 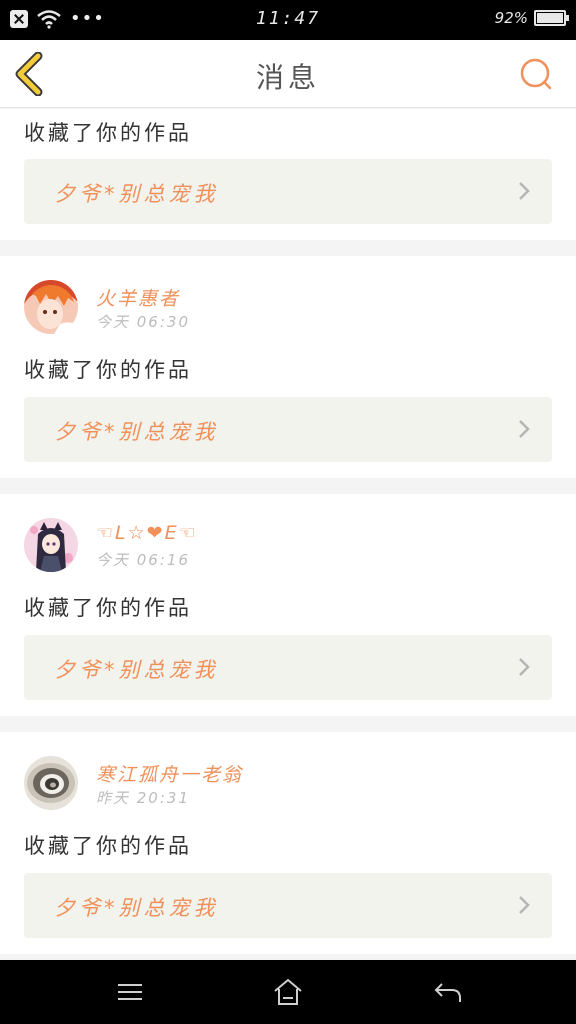 I want to click on system-nav-bar, so click(x=288, y=992).